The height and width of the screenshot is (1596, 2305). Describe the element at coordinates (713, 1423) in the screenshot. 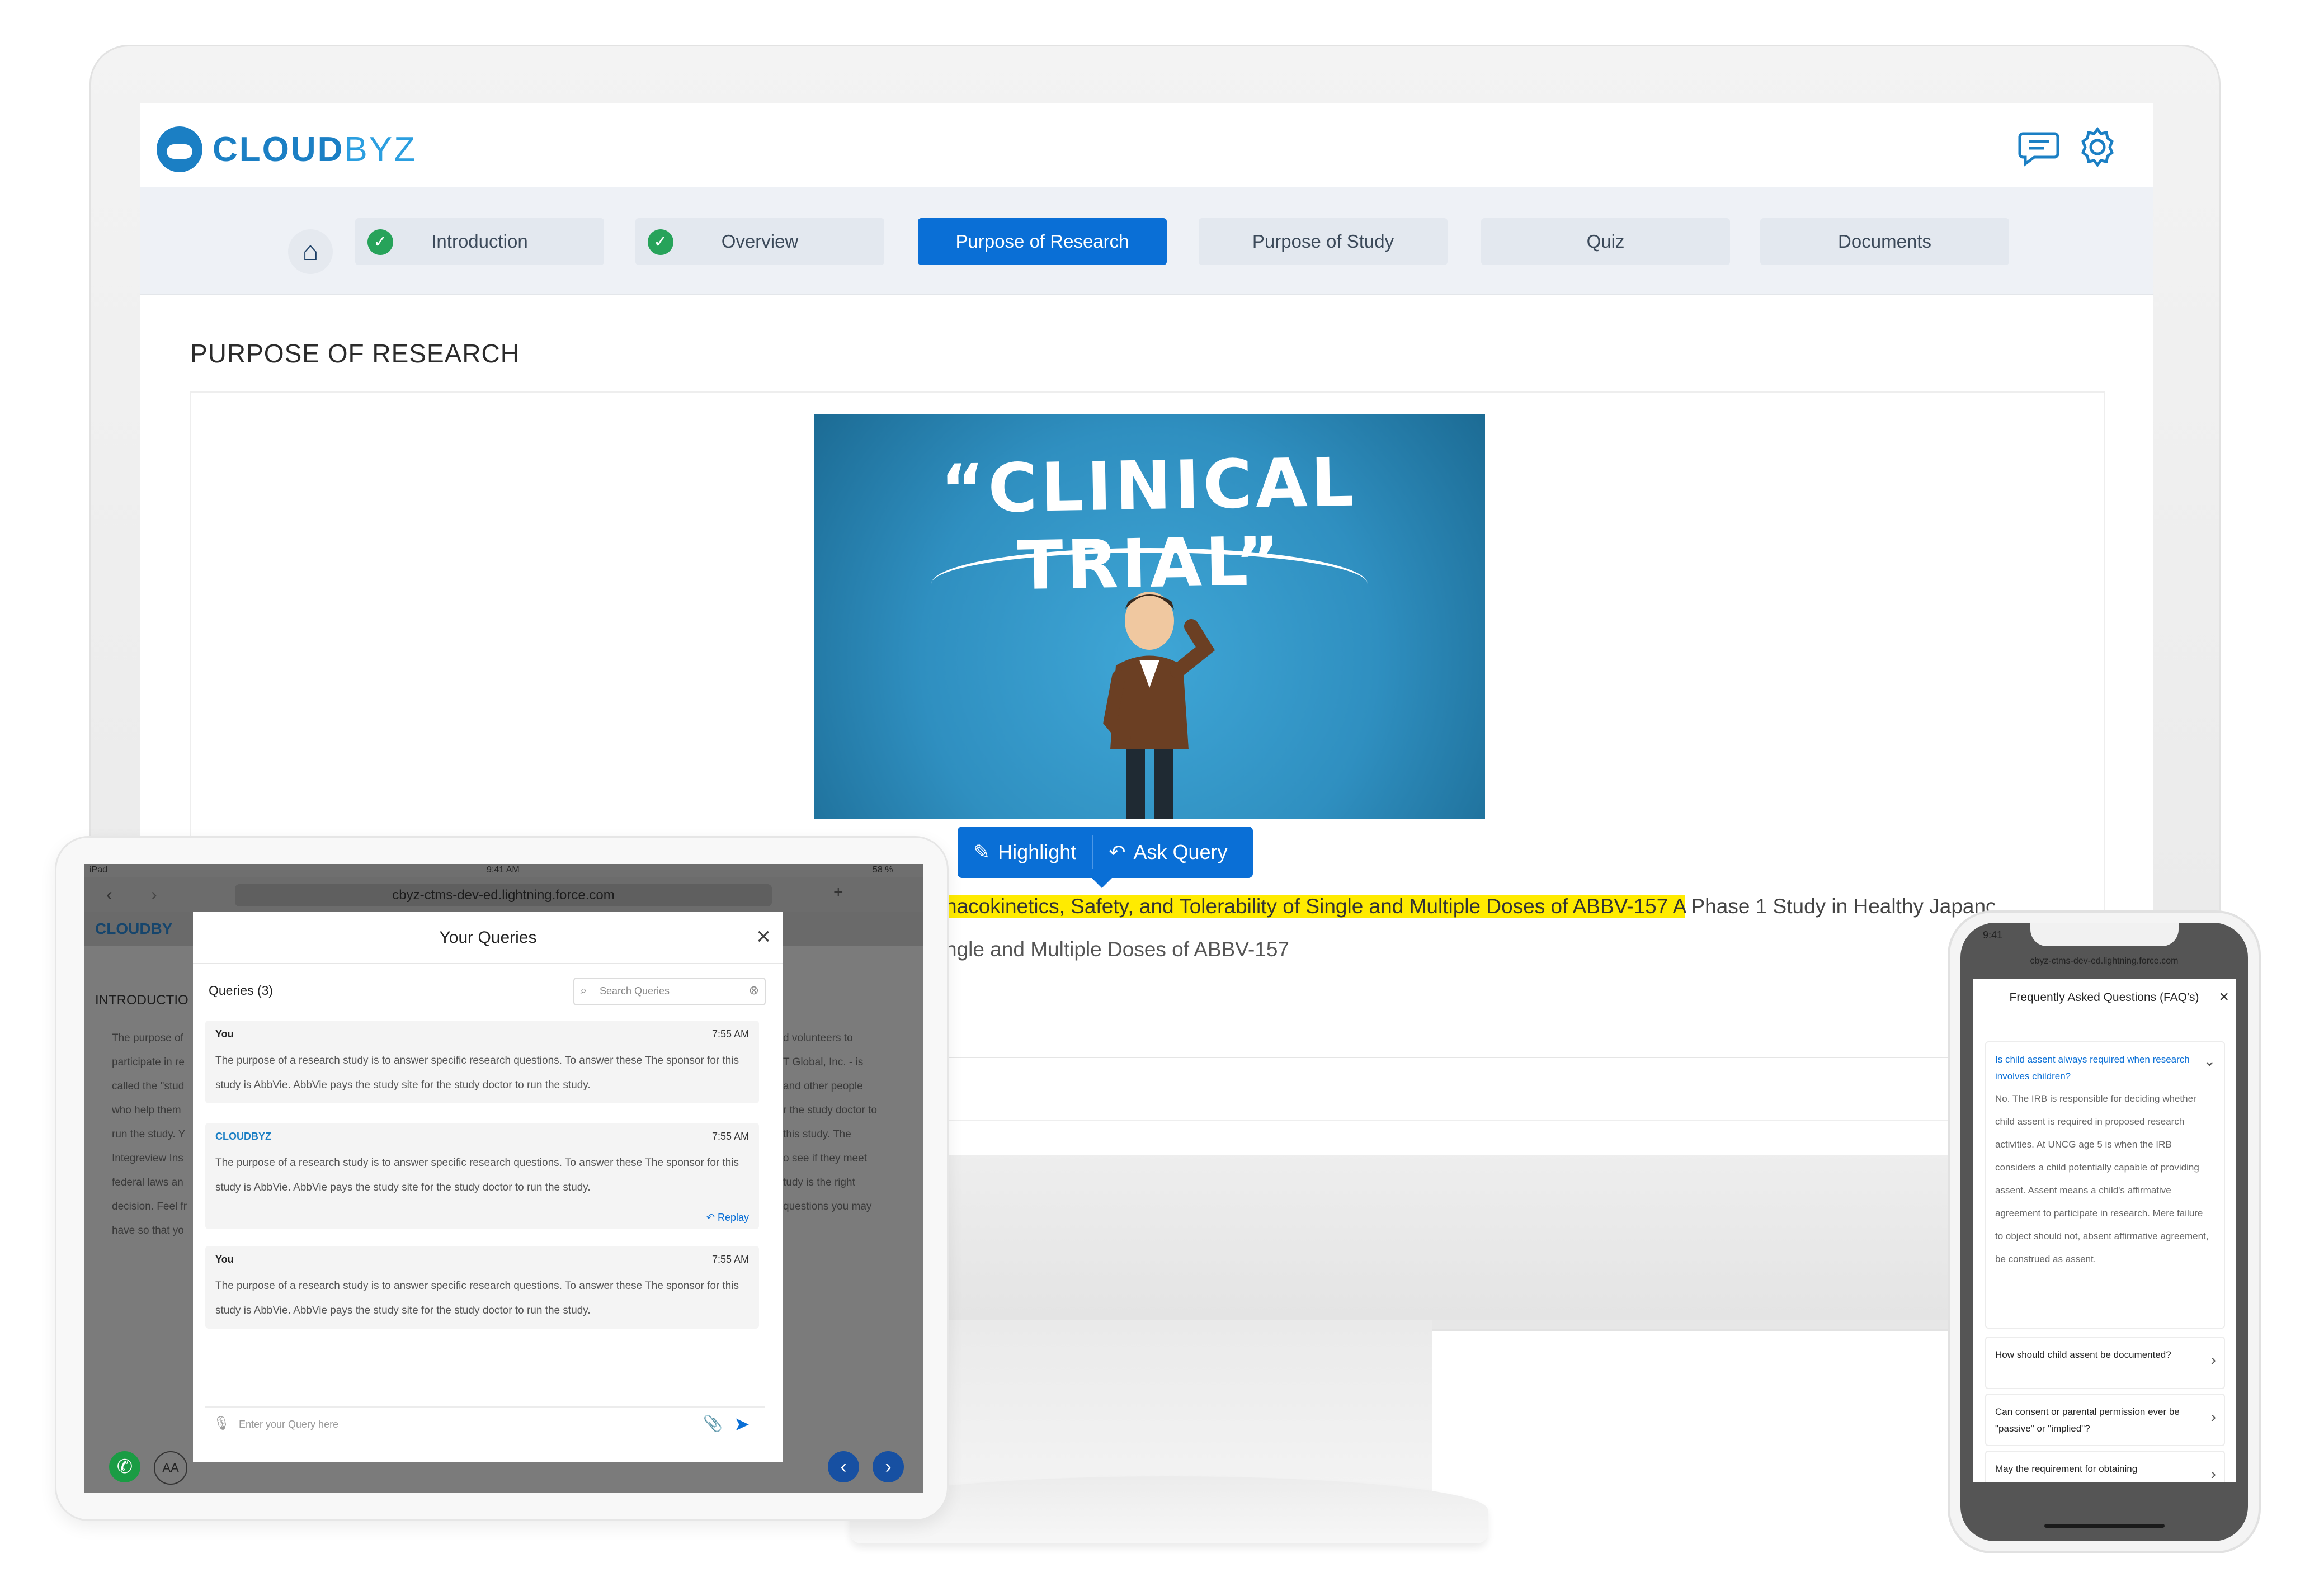

I see `attachment-icon: 📎` at that location.